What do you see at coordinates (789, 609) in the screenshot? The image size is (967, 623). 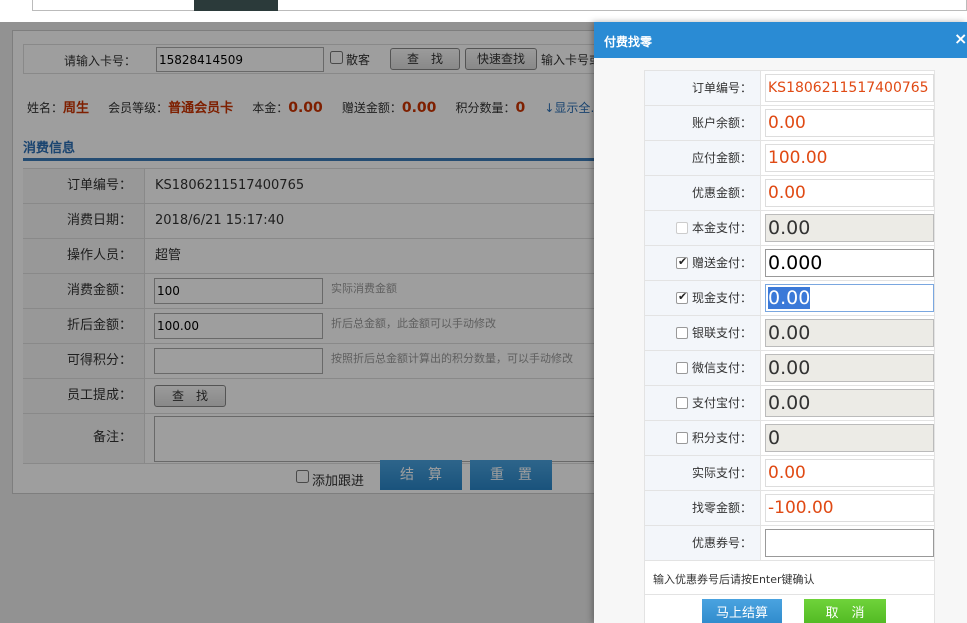 I see `dlg-button-row: 马上结算 取 消` at bounding box center [789, 609].